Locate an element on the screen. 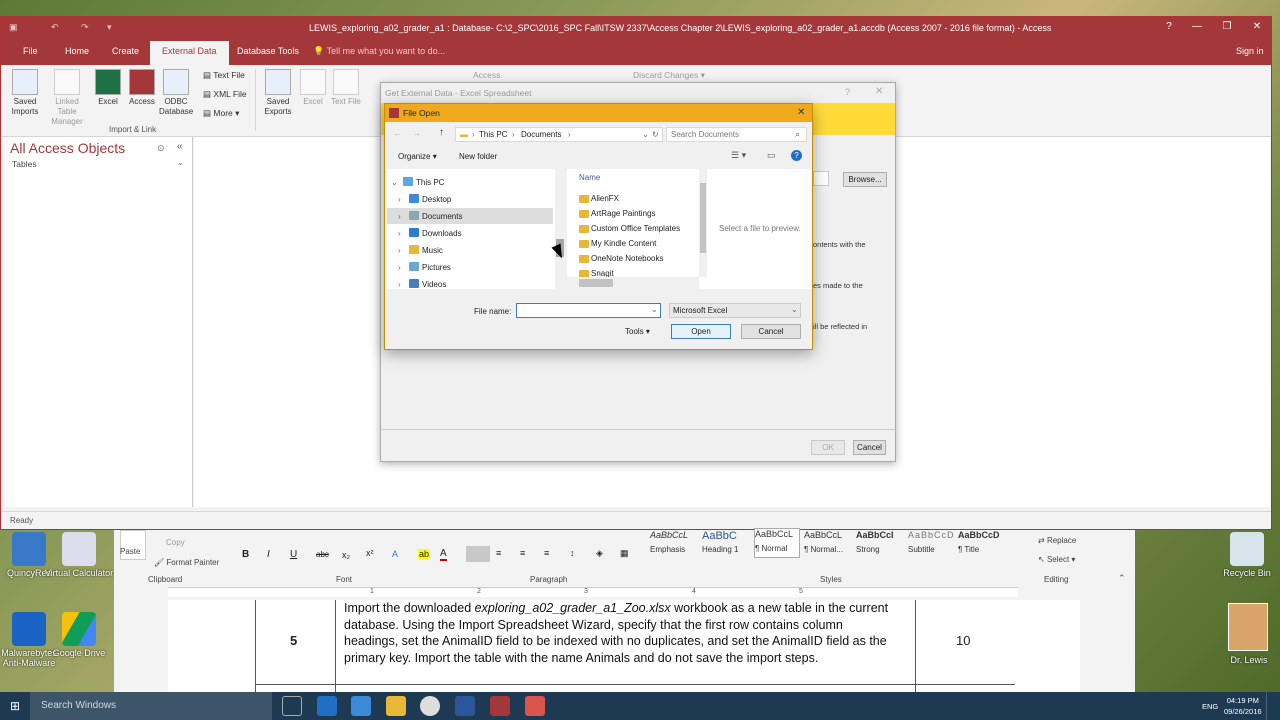 The image size is (1280, 720). export-text-file-button: Text File is located at coordinates (346, 88).